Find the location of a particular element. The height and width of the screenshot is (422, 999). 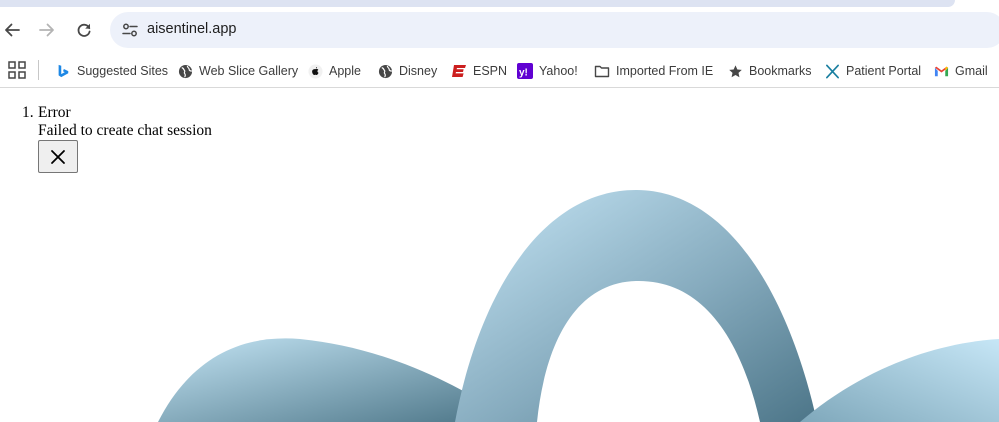

svg-text: y! is located at coordinates (523, 73).